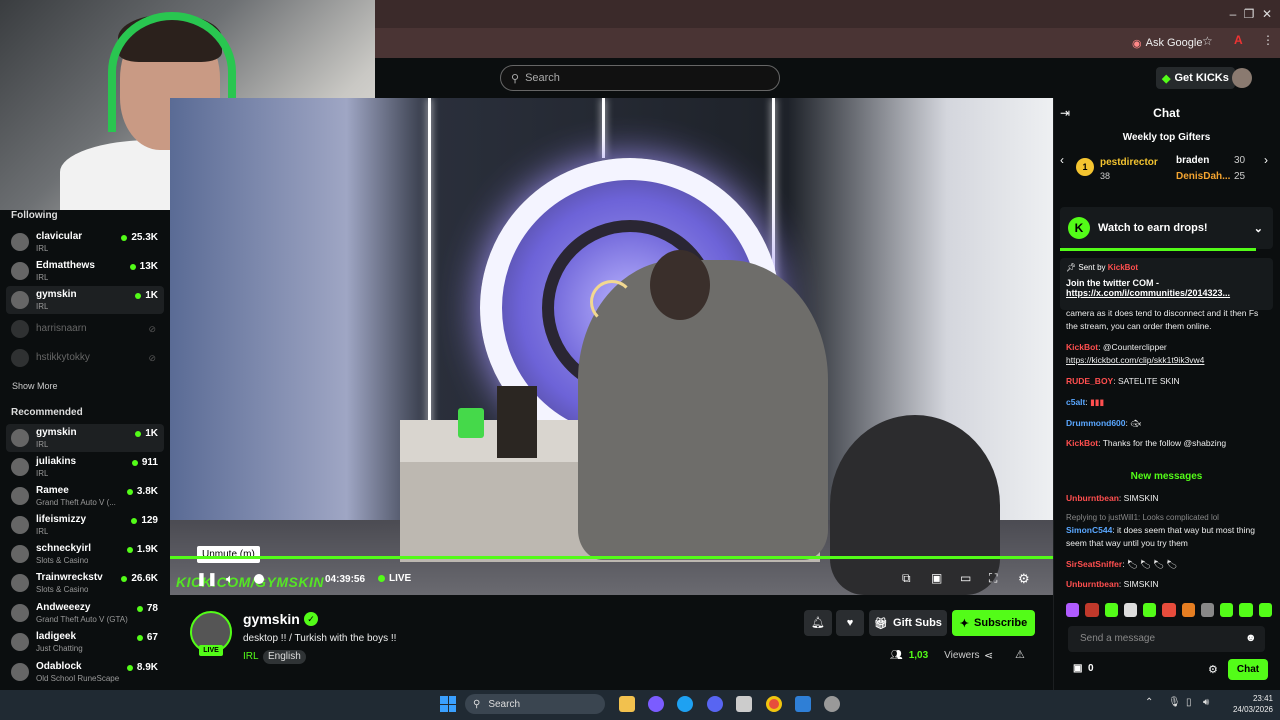  I want to click on chevron-up-icon: ⌃, so click(1149, 702).